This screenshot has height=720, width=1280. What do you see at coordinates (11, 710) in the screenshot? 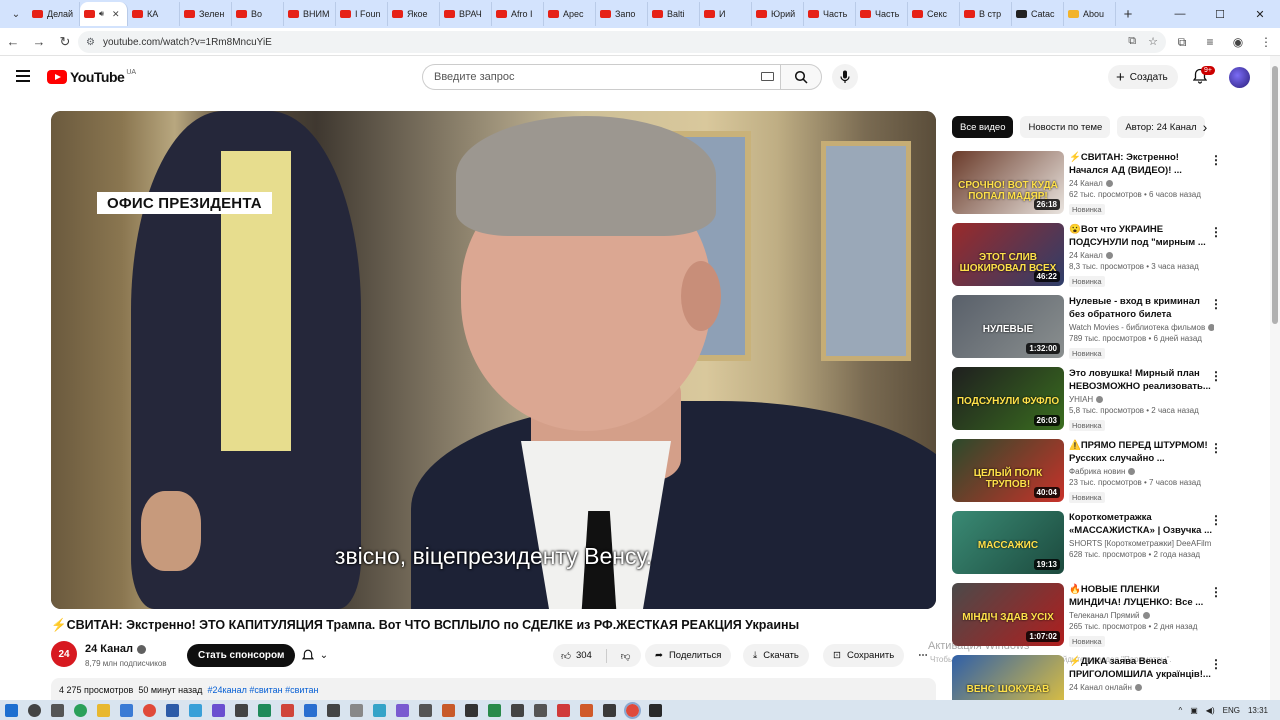
I see `windows-start-icon` at bounding box center [11, 710].